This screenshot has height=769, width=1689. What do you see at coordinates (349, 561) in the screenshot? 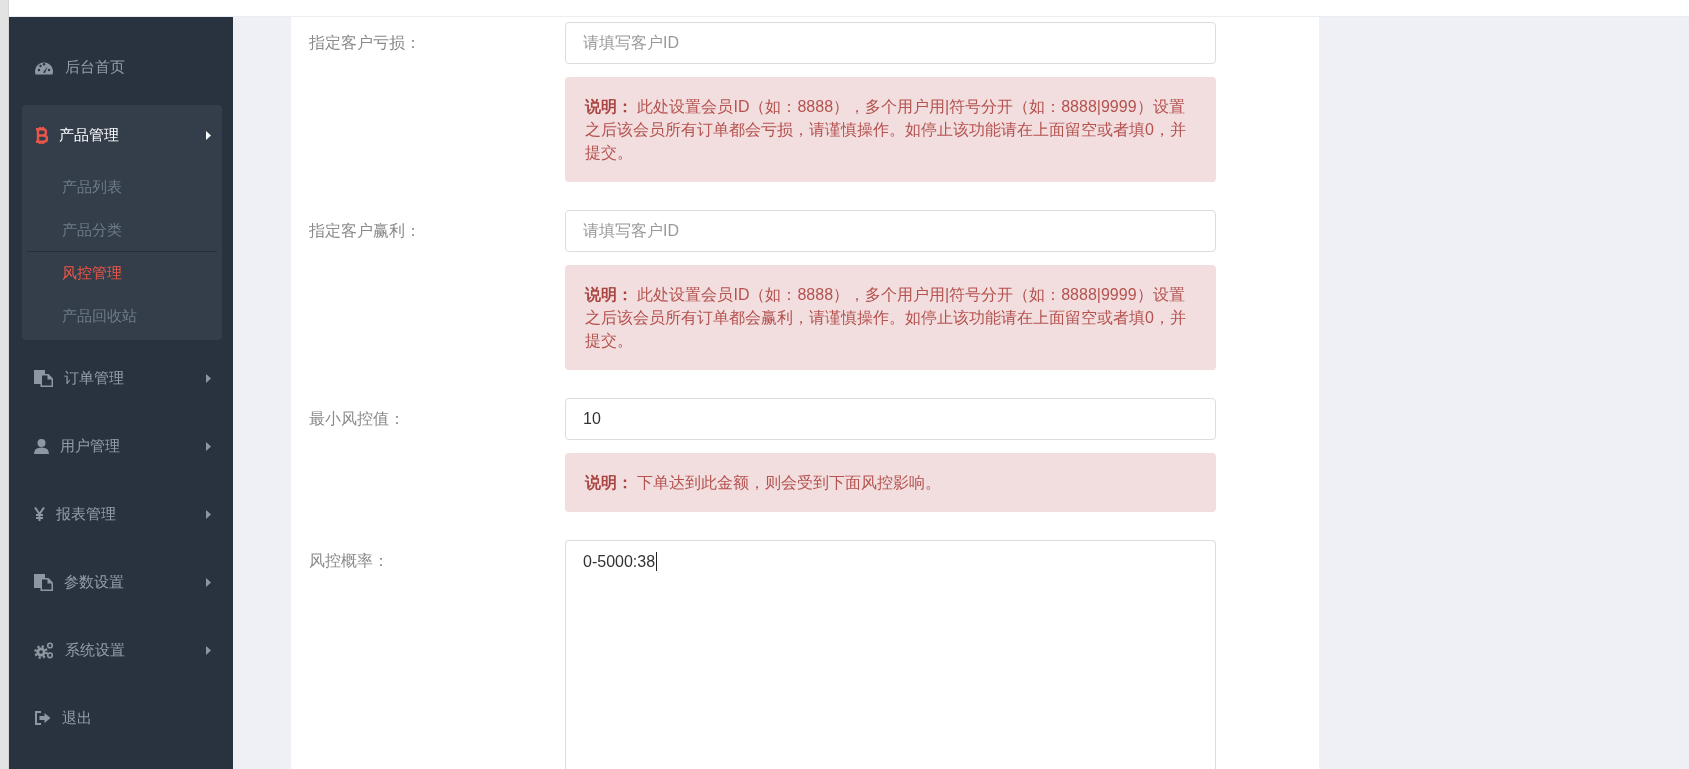
I see `field-label: 风控概率：` at bounding box center [349, 561].